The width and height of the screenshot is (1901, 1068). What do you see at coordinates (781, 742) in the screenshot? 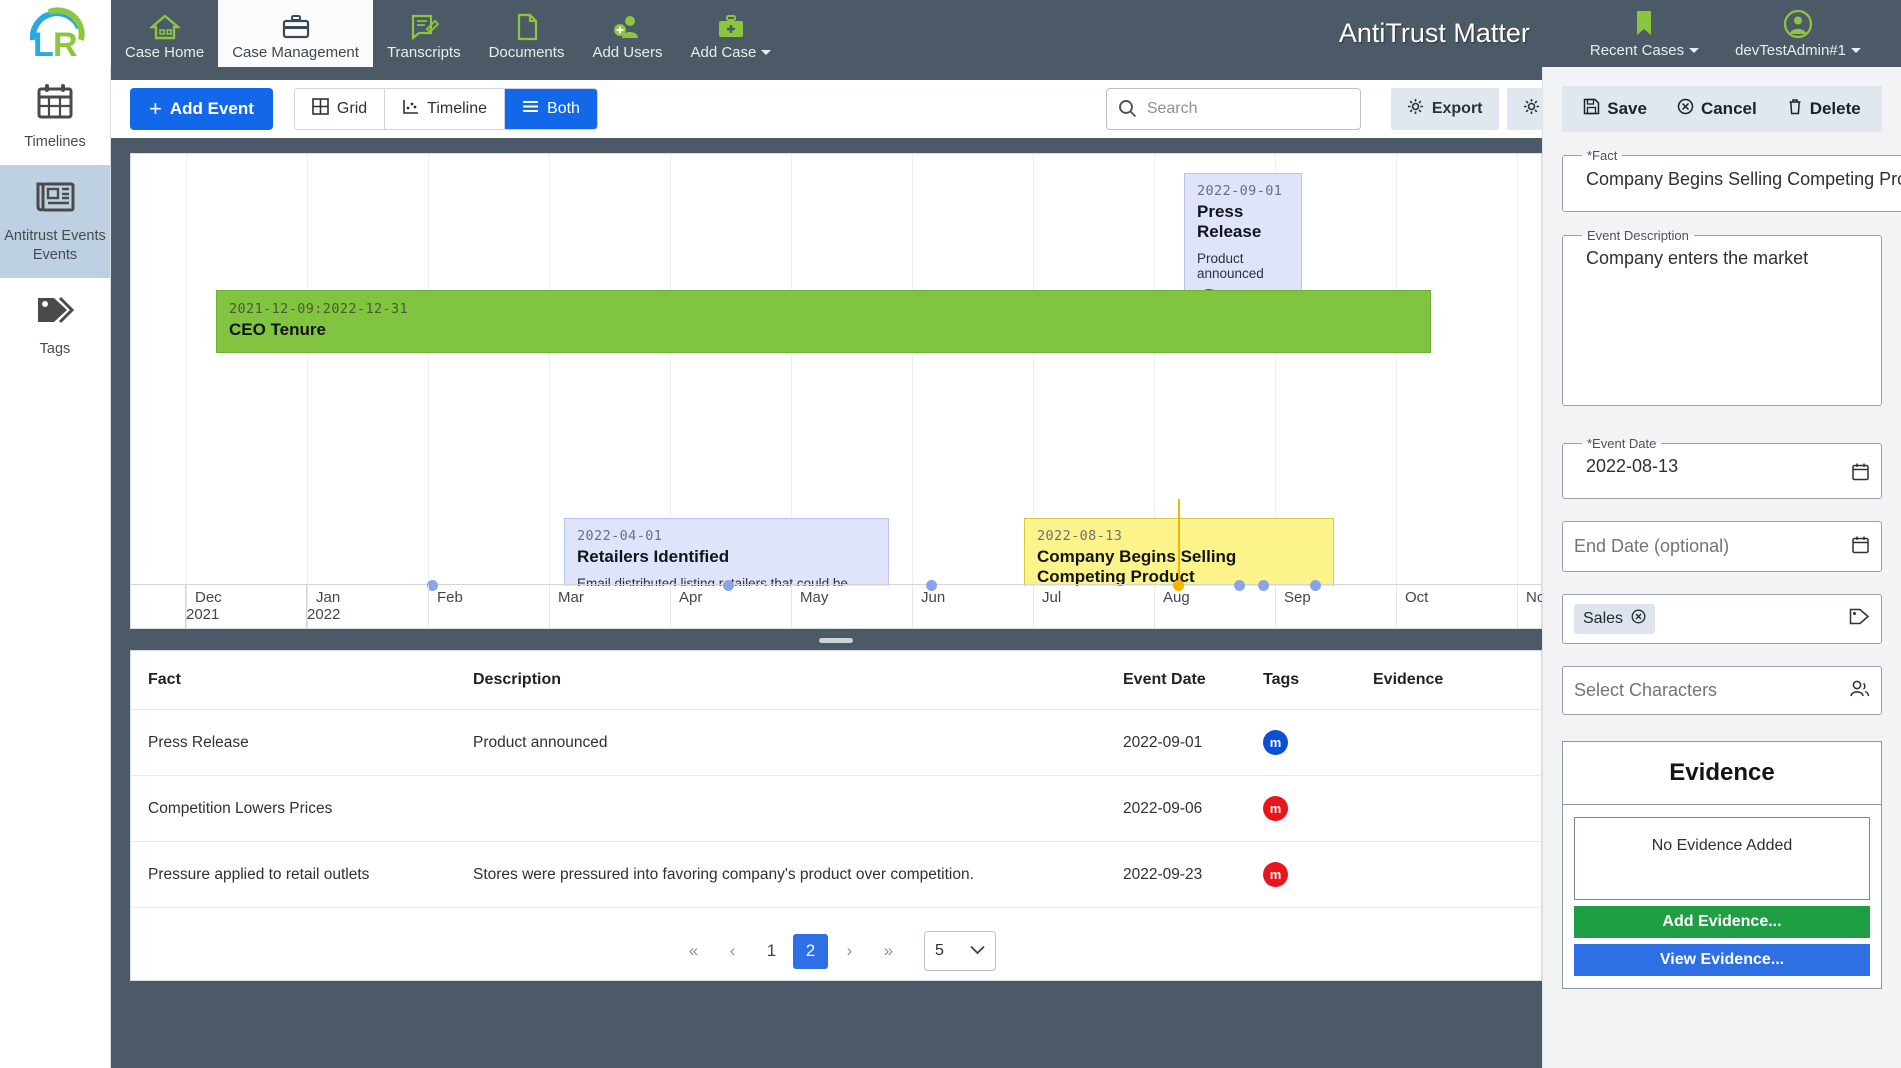
I see `cell-description: Product announced` at bounding box center [781, 742].